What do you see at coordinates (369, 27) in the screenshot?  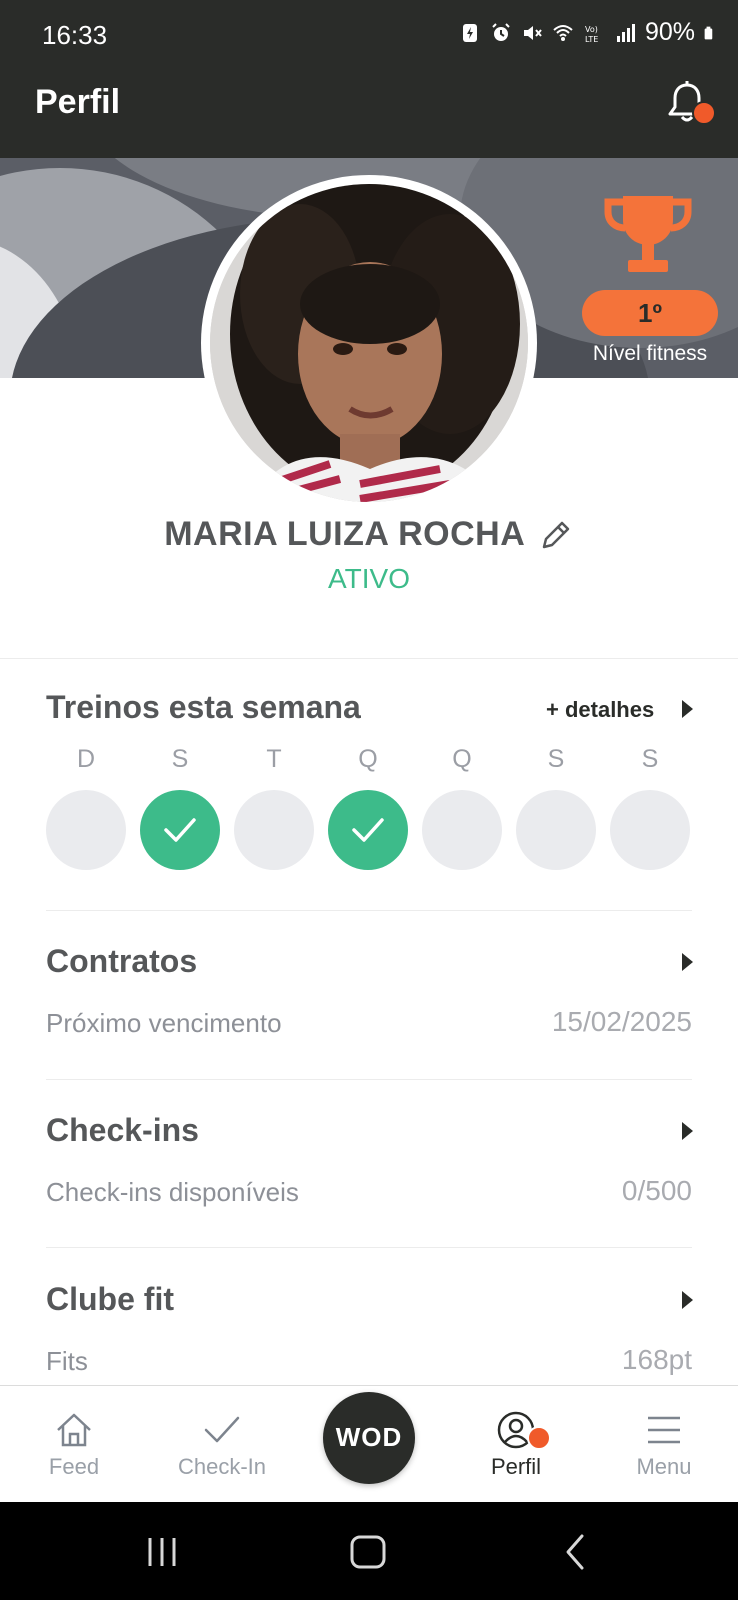 I see `status-bar: 16:33 Vo) LTE 90%` at bounding box center [369, 27].